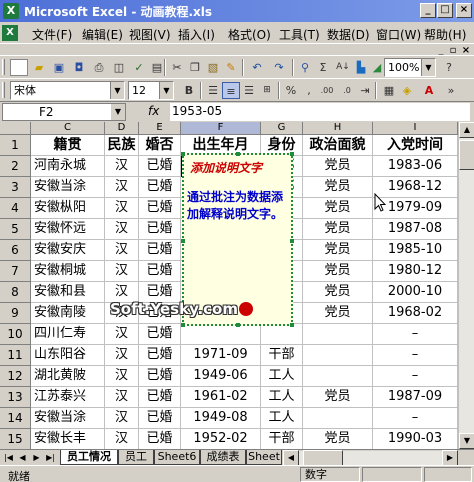  What do you see at coordinates (68, 229) in the screenshot?
I see `table-cell: 安徽怀远` at bounding box center [68, 229].